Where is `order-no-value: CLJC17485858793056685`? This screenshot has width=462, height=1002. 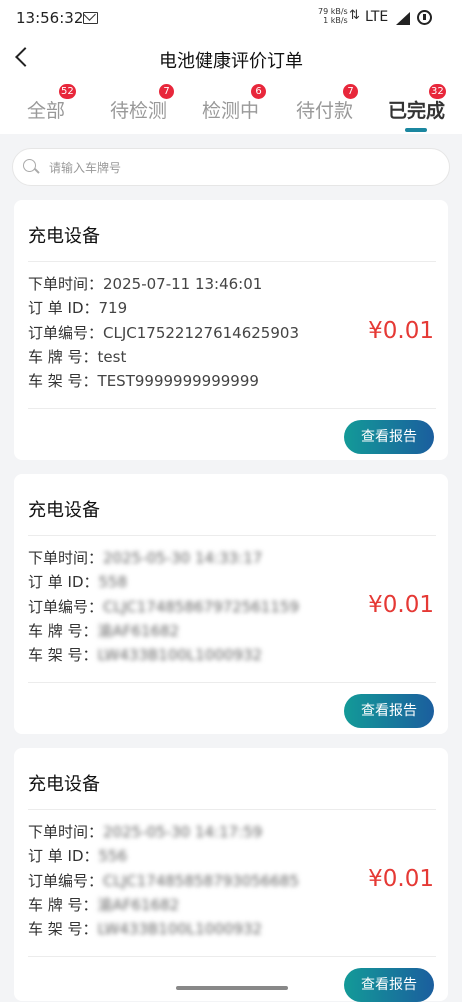
order-no-value: CLJC17485858793056685 is located at coordinates (201, 881).